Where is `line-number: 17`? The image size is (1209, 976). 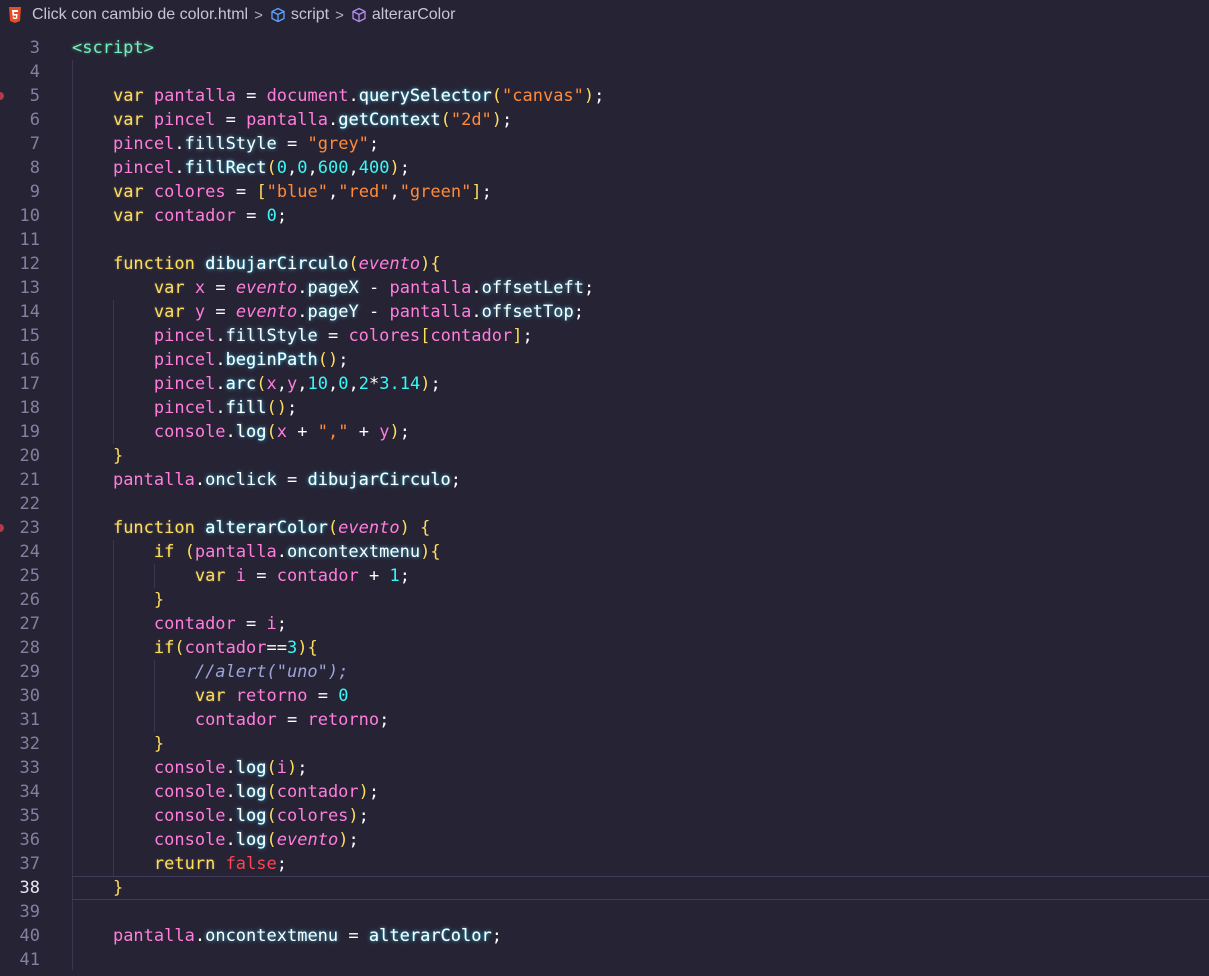
line-number: 17 is located at coordinates (29, 384).